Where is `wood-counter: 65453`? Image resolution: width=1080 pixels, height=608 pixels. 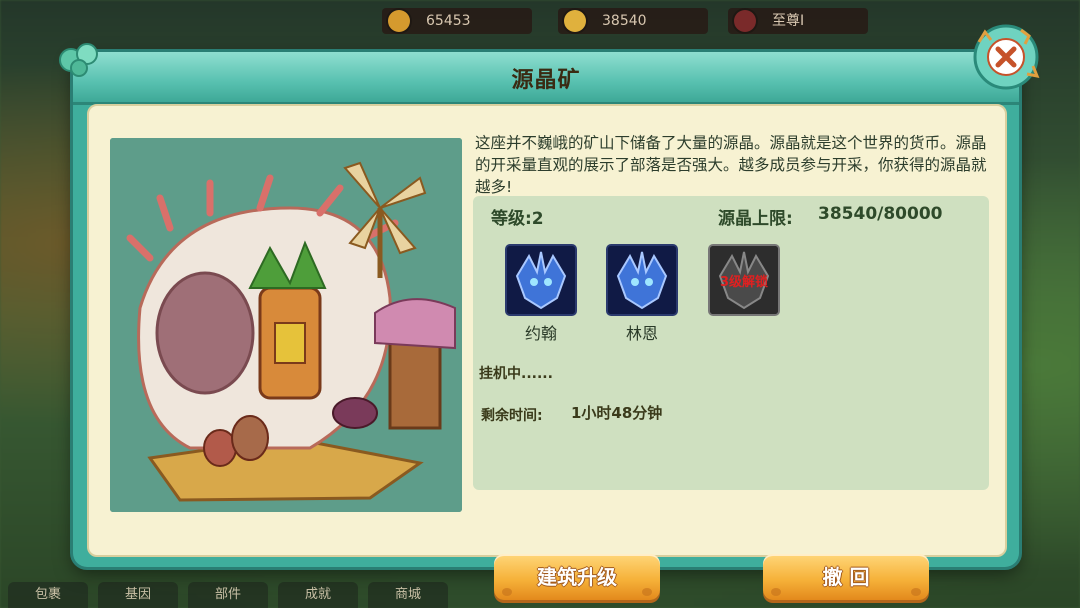
wood-counter: 65453 is located at coordinates (457, 21).